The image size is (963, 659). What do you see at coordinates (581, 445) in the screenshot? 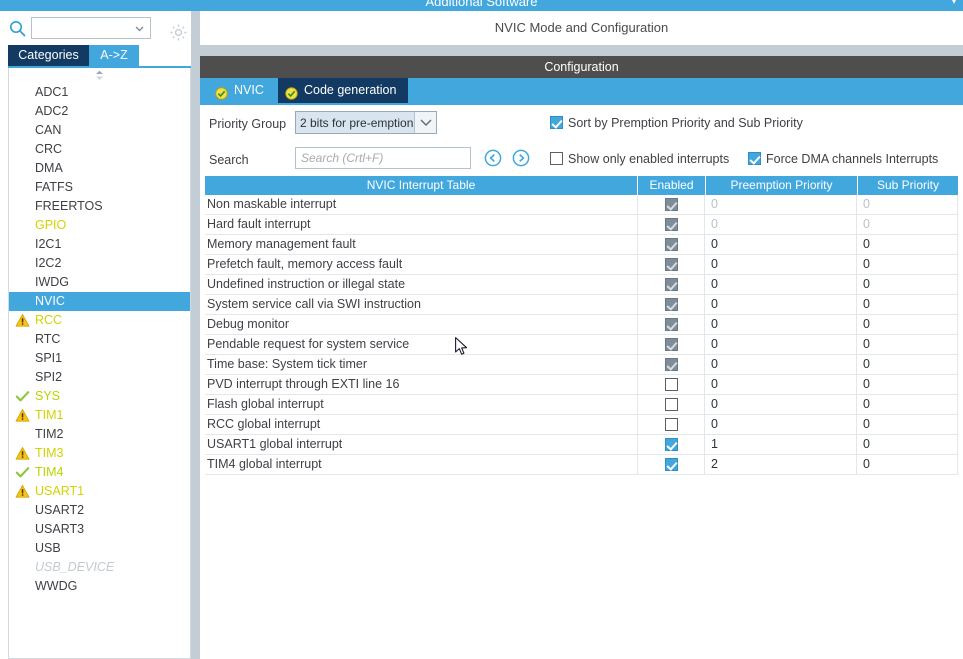
I see `table-row: USART1 global interrupt 1 0` at bounding box center [581, 445].